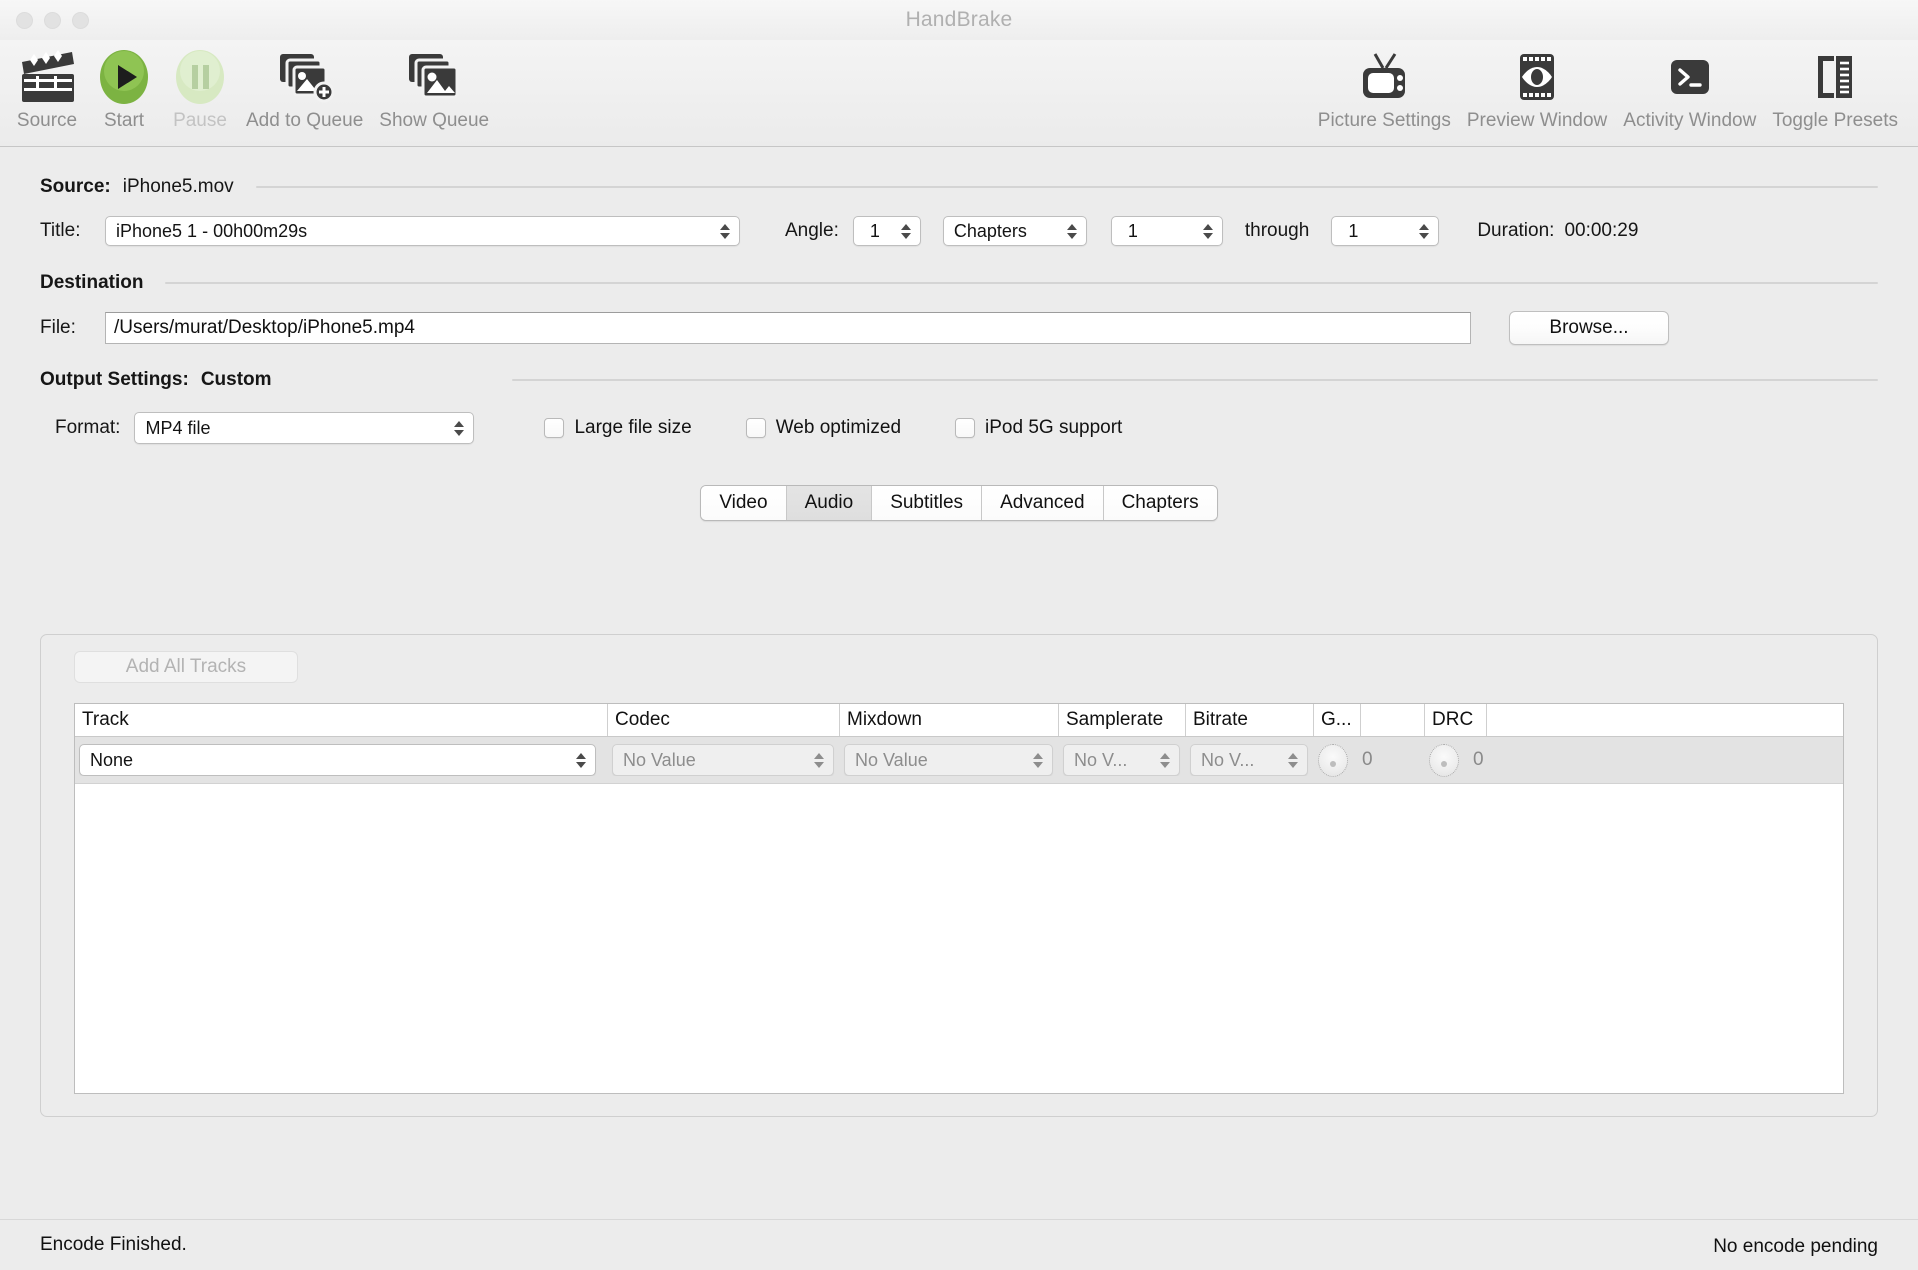 This screenshot has height=1270, width=1918. I want to click on destination-file-input: /Users/murat/Desktop/iPhone5.mp4, so click(788, 328).